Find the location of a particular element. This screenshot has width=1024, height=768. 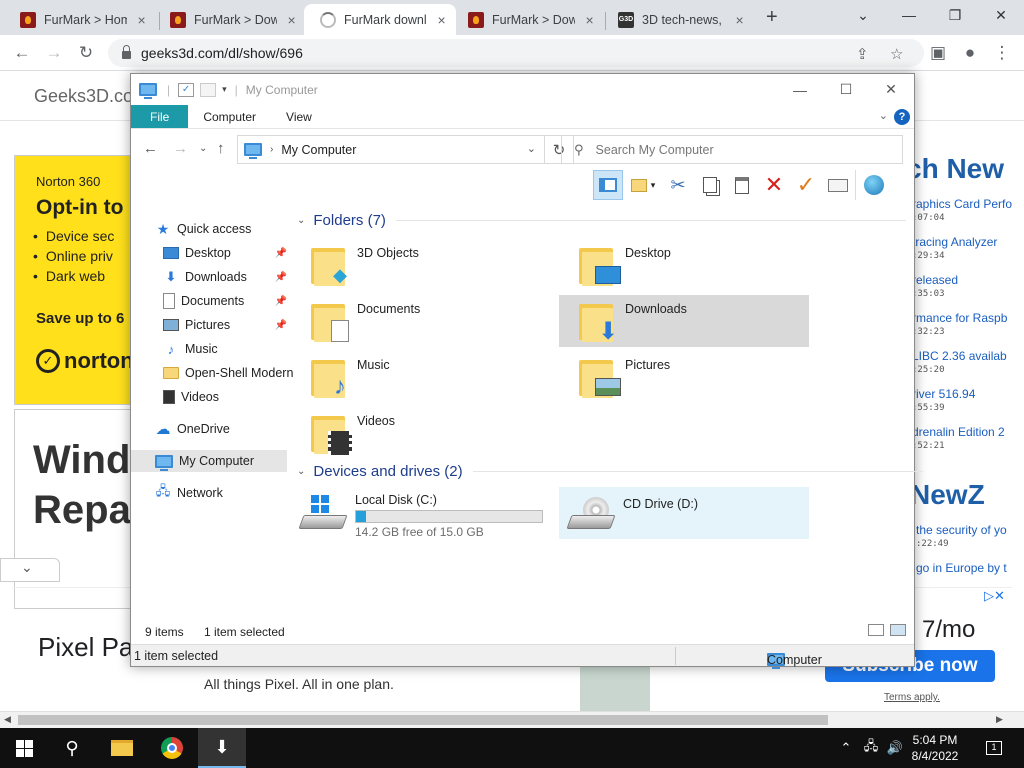

folder-item: ♪ Music is located at coordinates (416, 377).